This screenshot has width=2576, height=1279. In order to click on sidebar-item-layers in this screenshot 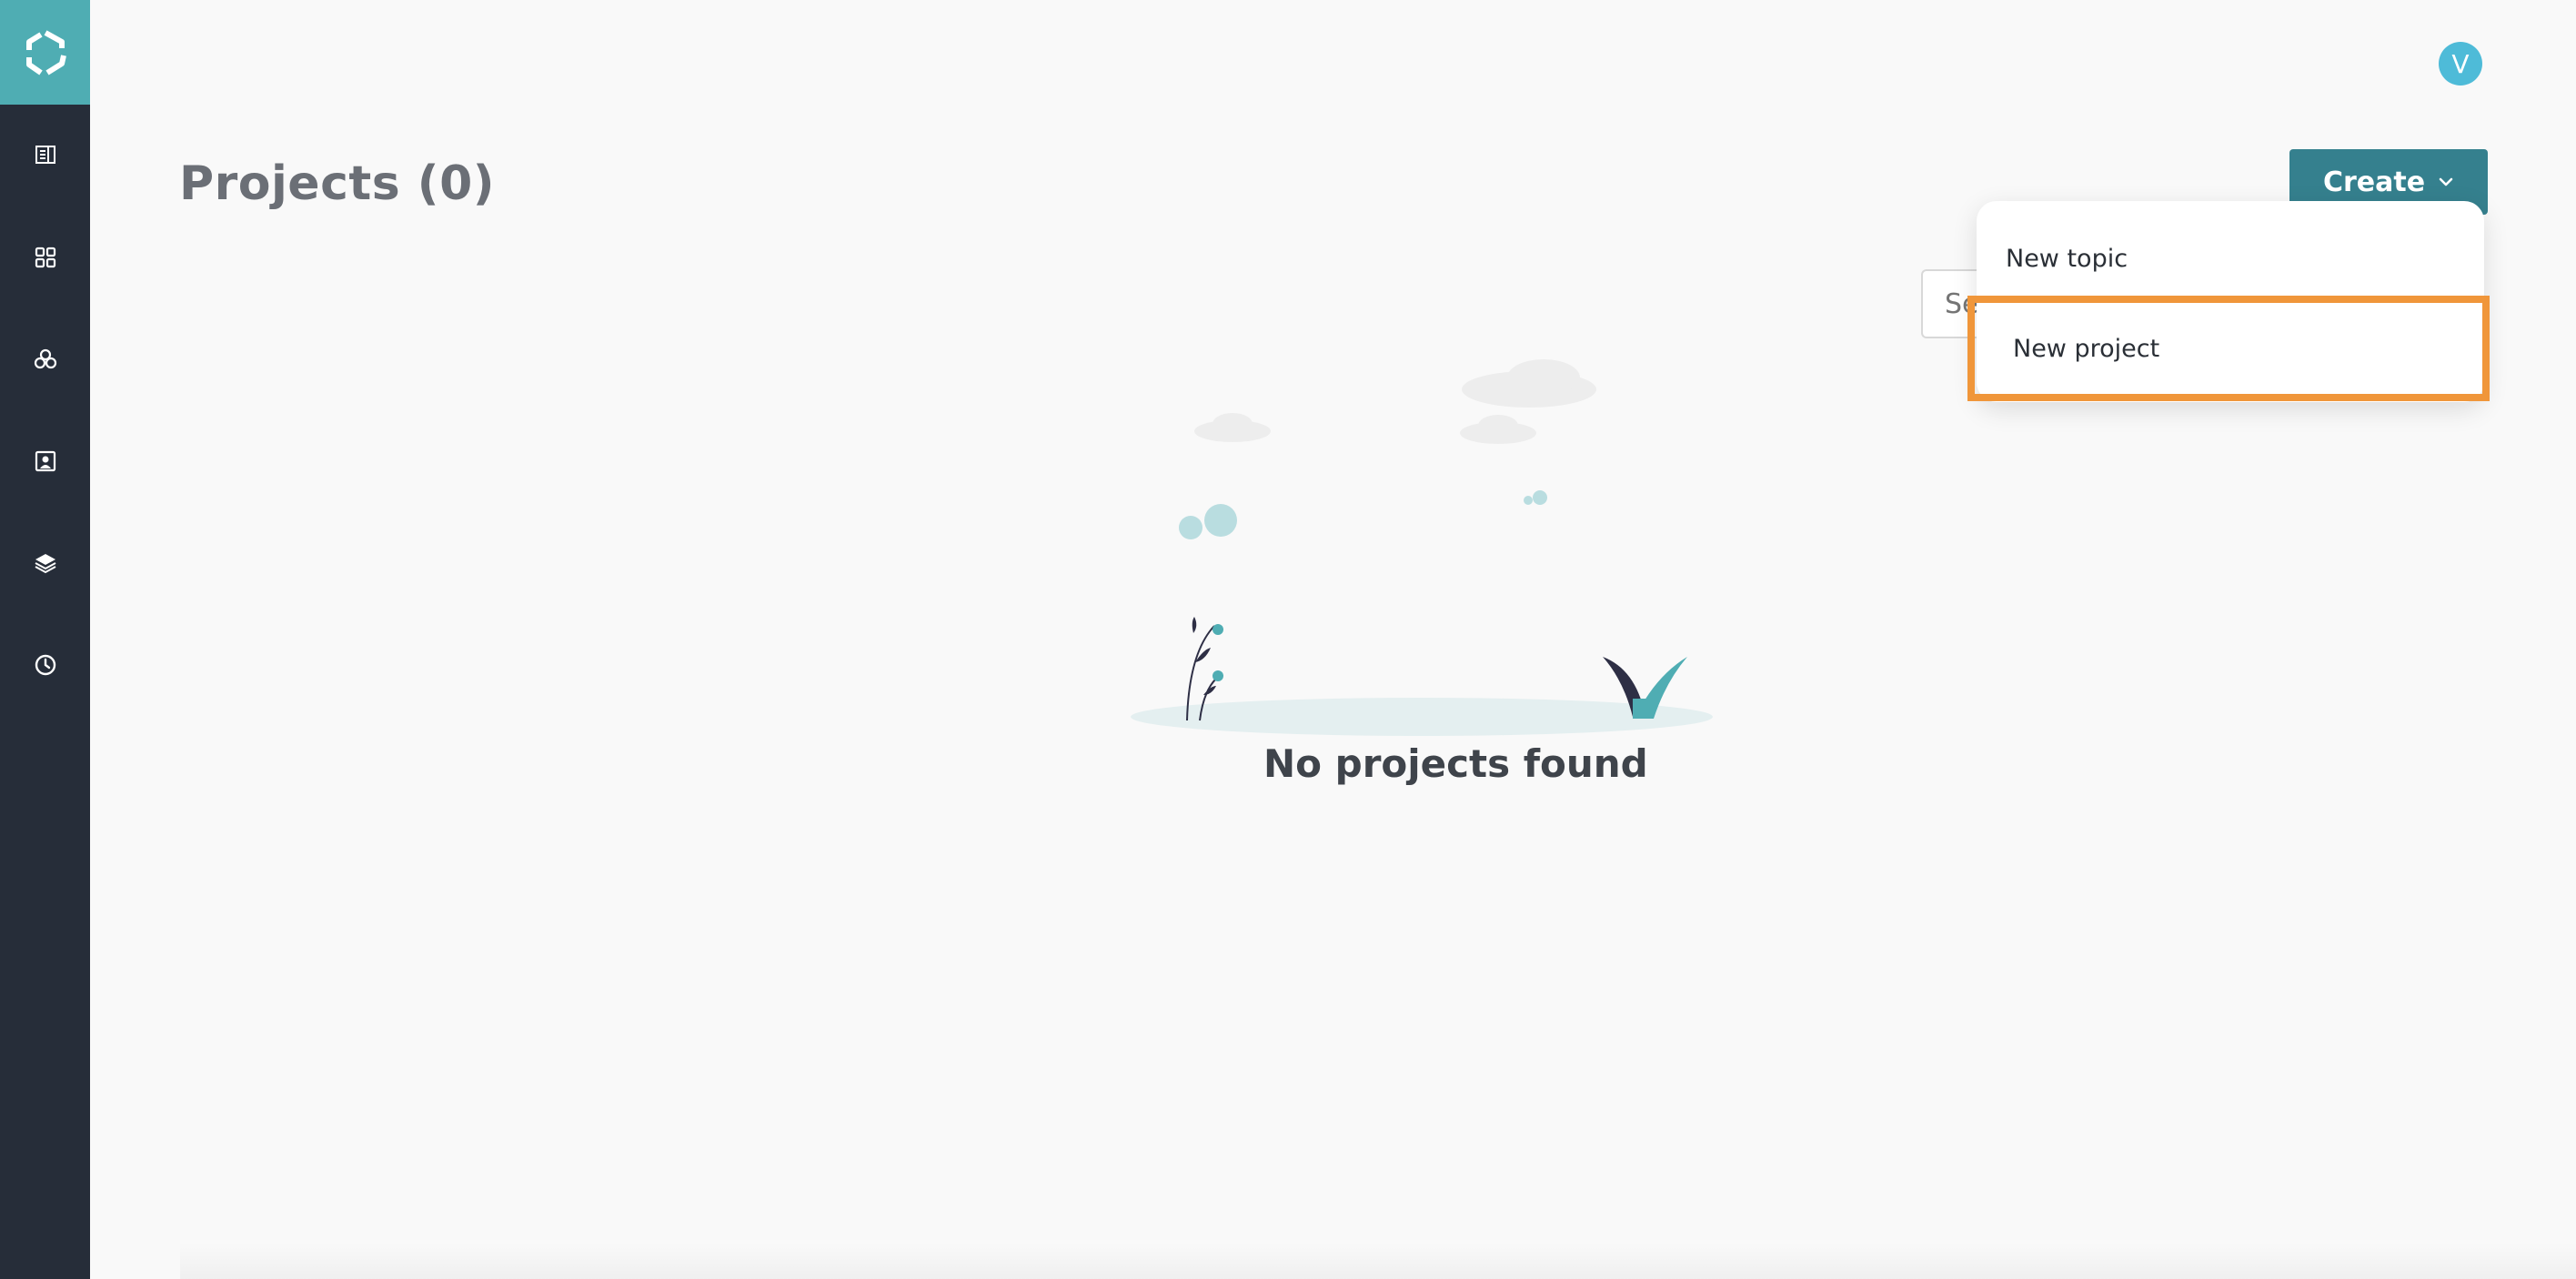, I will do `click(45, 563)`.